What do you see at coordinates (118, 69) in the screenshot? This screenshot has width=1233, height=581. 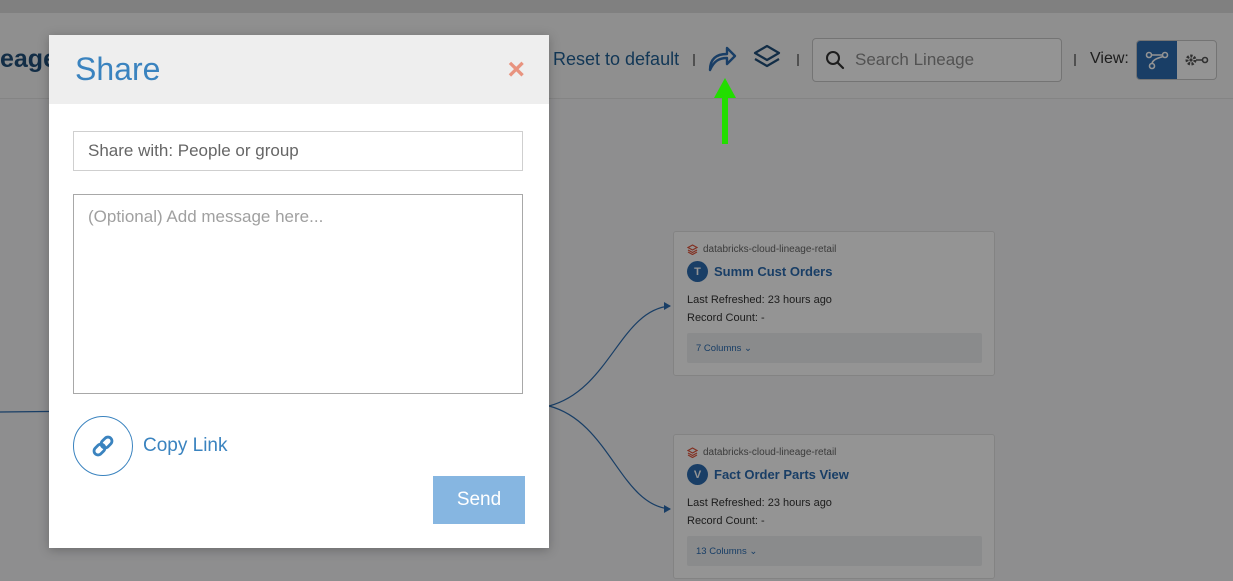 I see `modal-title: Share` at bounding box center [118, 69].